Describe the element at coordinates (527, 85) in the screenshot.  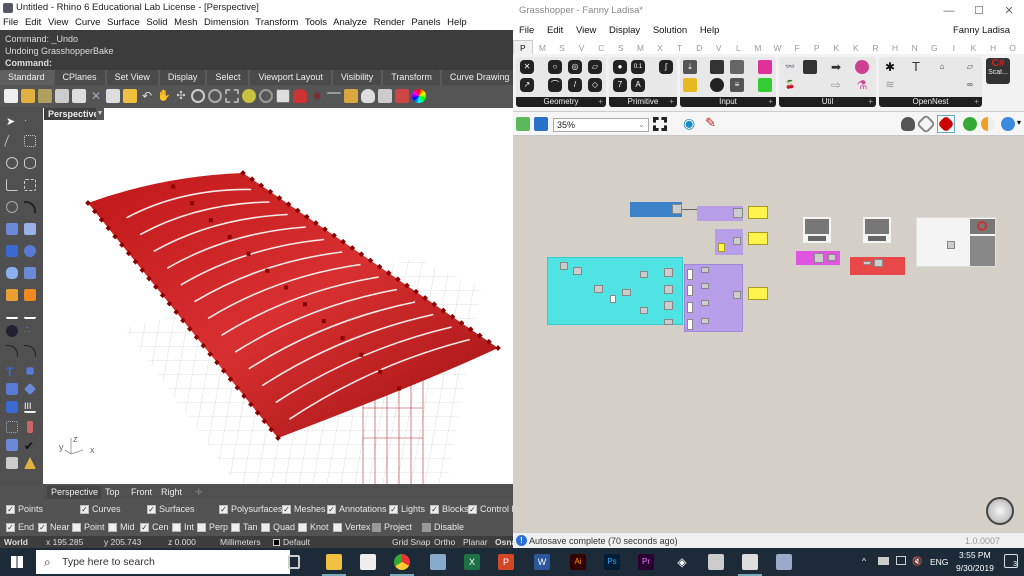
I see `vector-param-icon: ↗` at that location.